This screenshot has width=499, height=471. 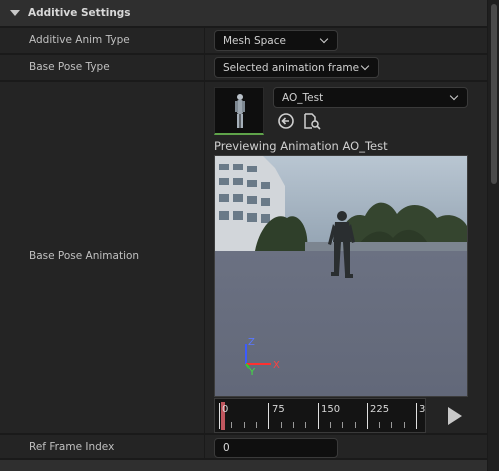 What do you see at coordinates (79, 40) in the screenshot?
I see `additive-anim-type-label: Additive Anim Type` at bounding box center [79, 40].